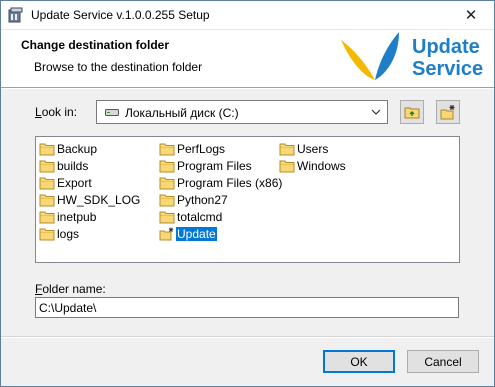  I want to click on folder-label: Program Files (x86), so click(230, 183).